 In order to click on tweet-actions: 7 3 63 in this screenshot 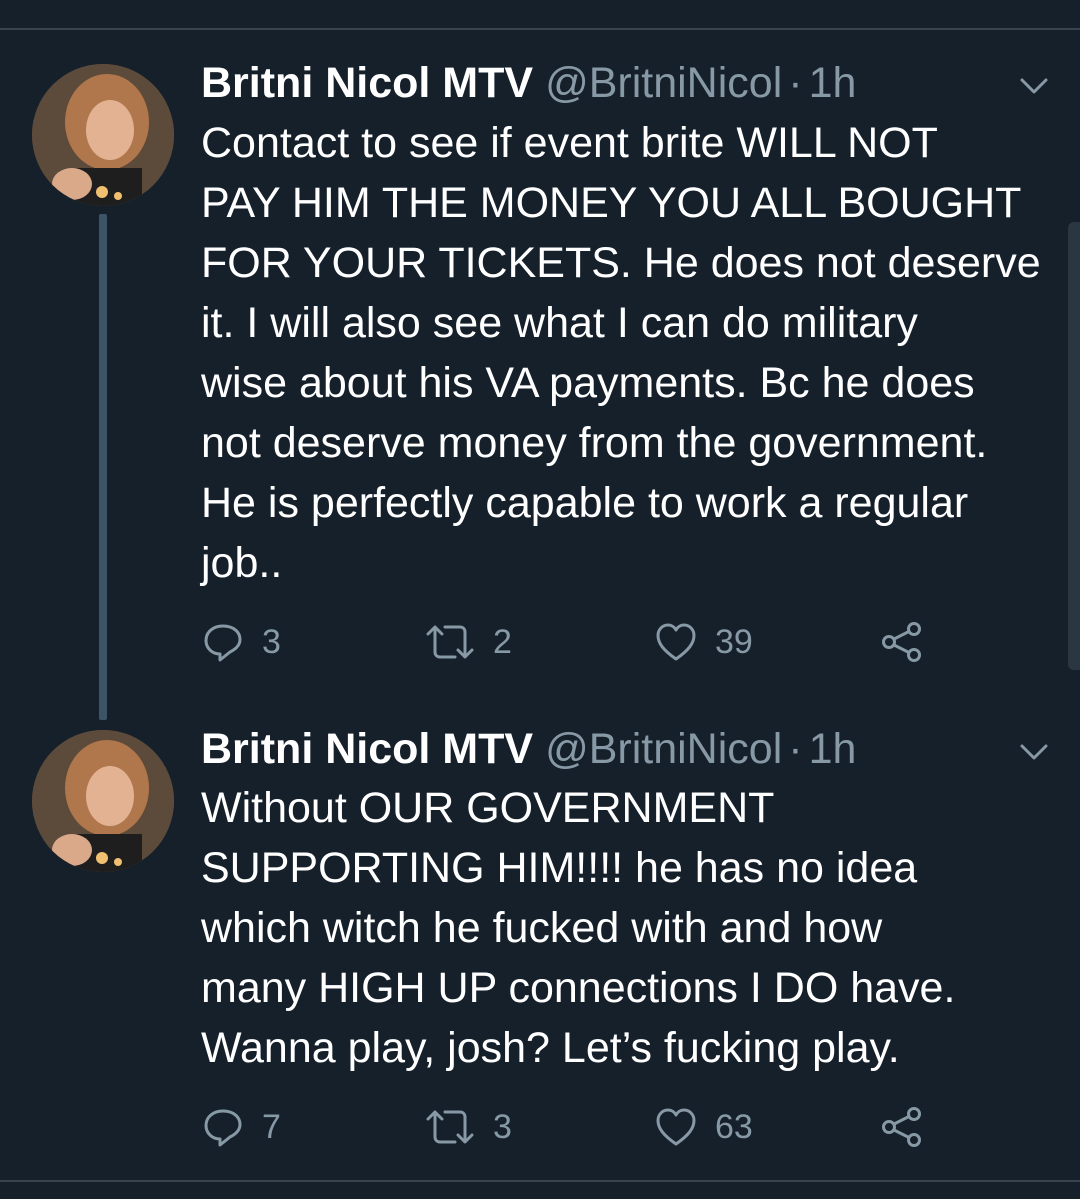, I will do `click(540, 1127)`.